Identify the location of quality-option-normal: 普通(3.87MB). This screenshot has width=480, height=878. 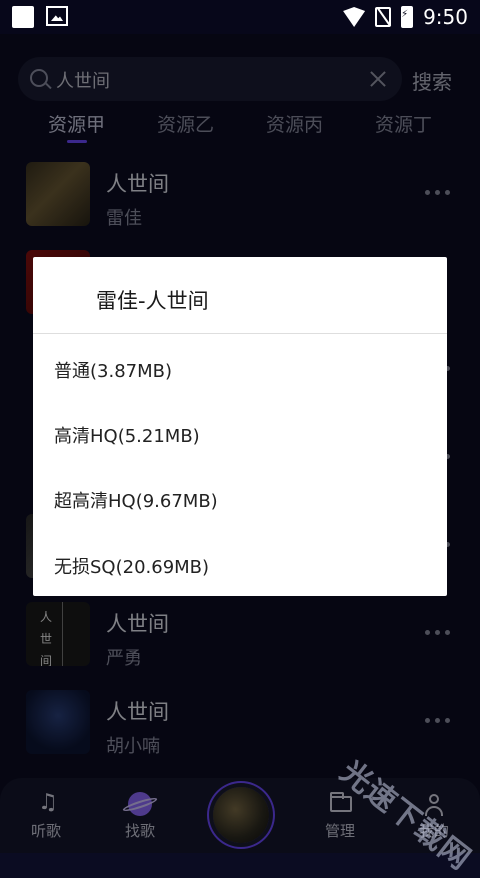
(113, 370).